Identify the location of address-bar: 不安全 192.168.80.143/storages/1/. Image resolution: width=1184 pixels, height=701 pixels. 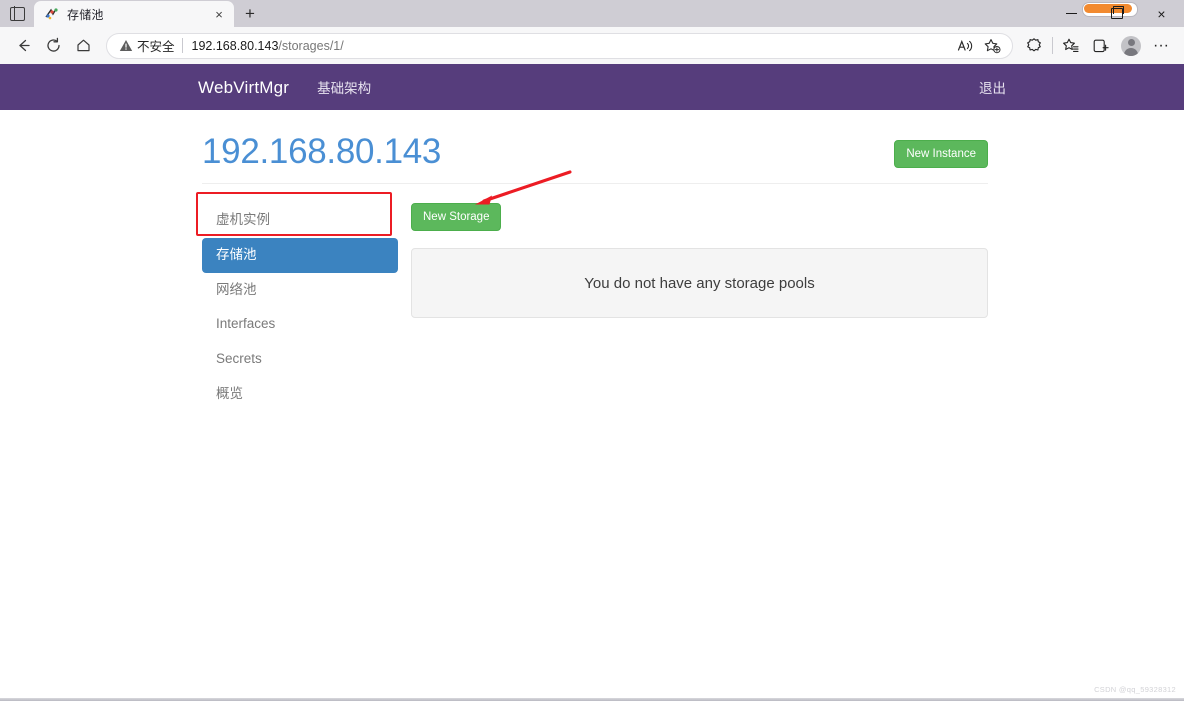
(559, 45).